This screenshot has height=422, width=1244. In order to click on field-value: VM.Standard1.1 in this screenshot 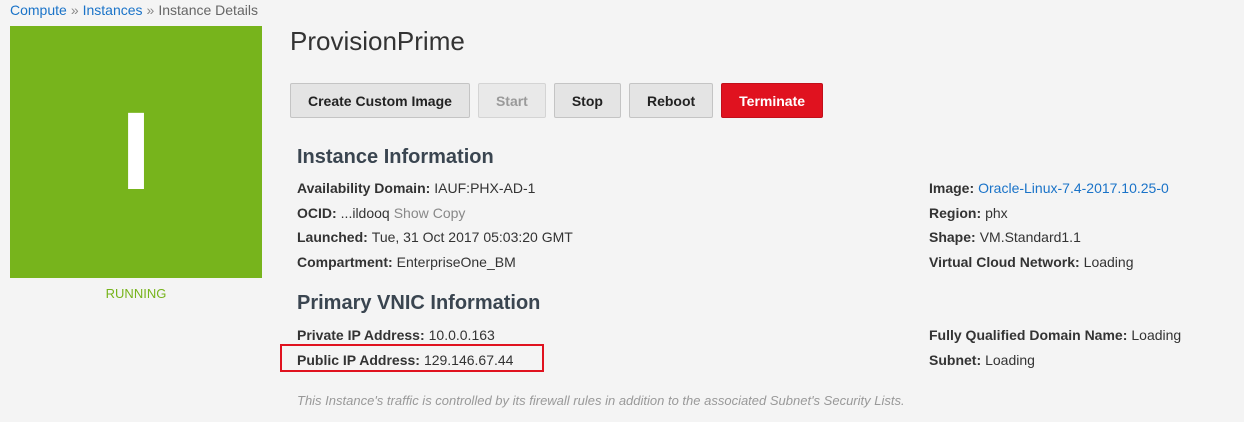, I will do `click(1030, 237)`.